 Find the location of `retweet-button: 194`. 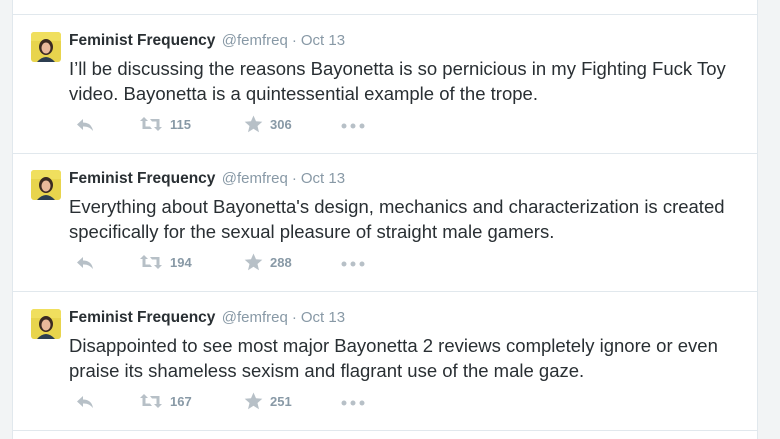

retweet-button: 194 is located at coordinates (165, 262).